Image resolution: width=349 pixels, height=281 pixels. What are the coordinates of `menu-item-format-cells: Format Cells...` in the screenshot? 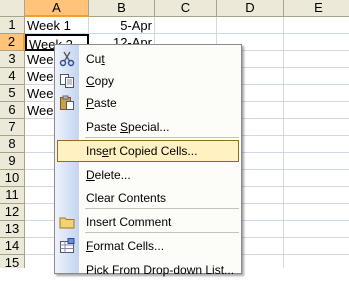 It's located at (148, 246).